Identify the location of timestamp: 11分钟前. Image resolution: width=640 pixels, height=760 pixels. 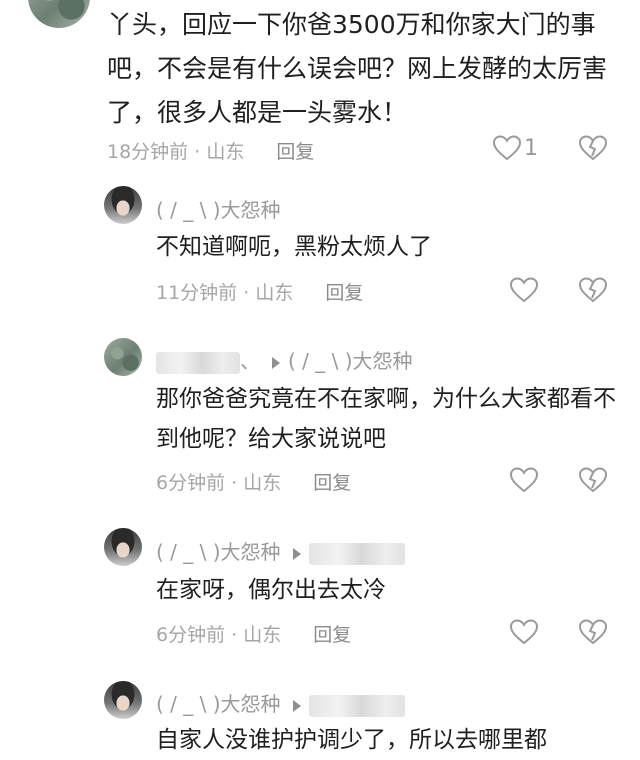
(197, 293).